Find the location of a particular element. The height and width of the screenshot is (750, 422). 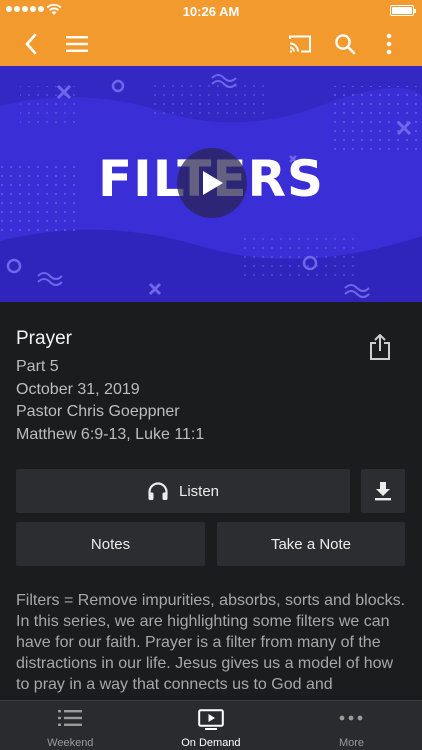

hamburger-menu-icon is located at coordinates (77, 44).